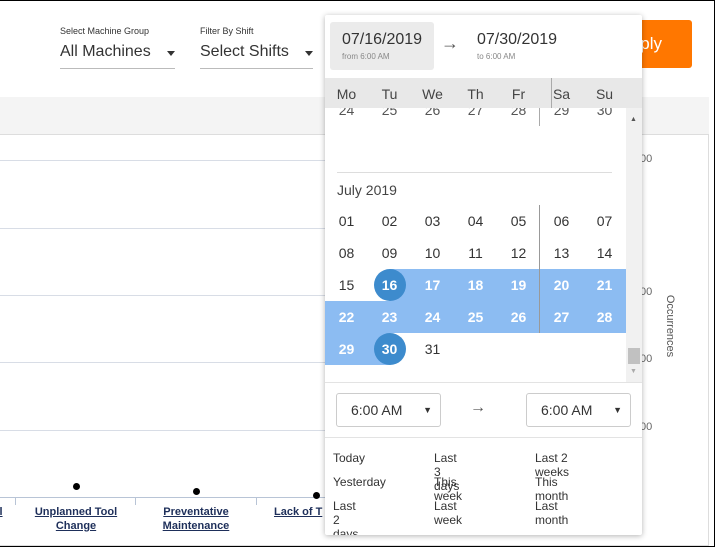 The height and width of the screenshot is (547, 715). I want to click on end-date-box: 07/30/2019 to 6:00 AM, so click(517, 46).